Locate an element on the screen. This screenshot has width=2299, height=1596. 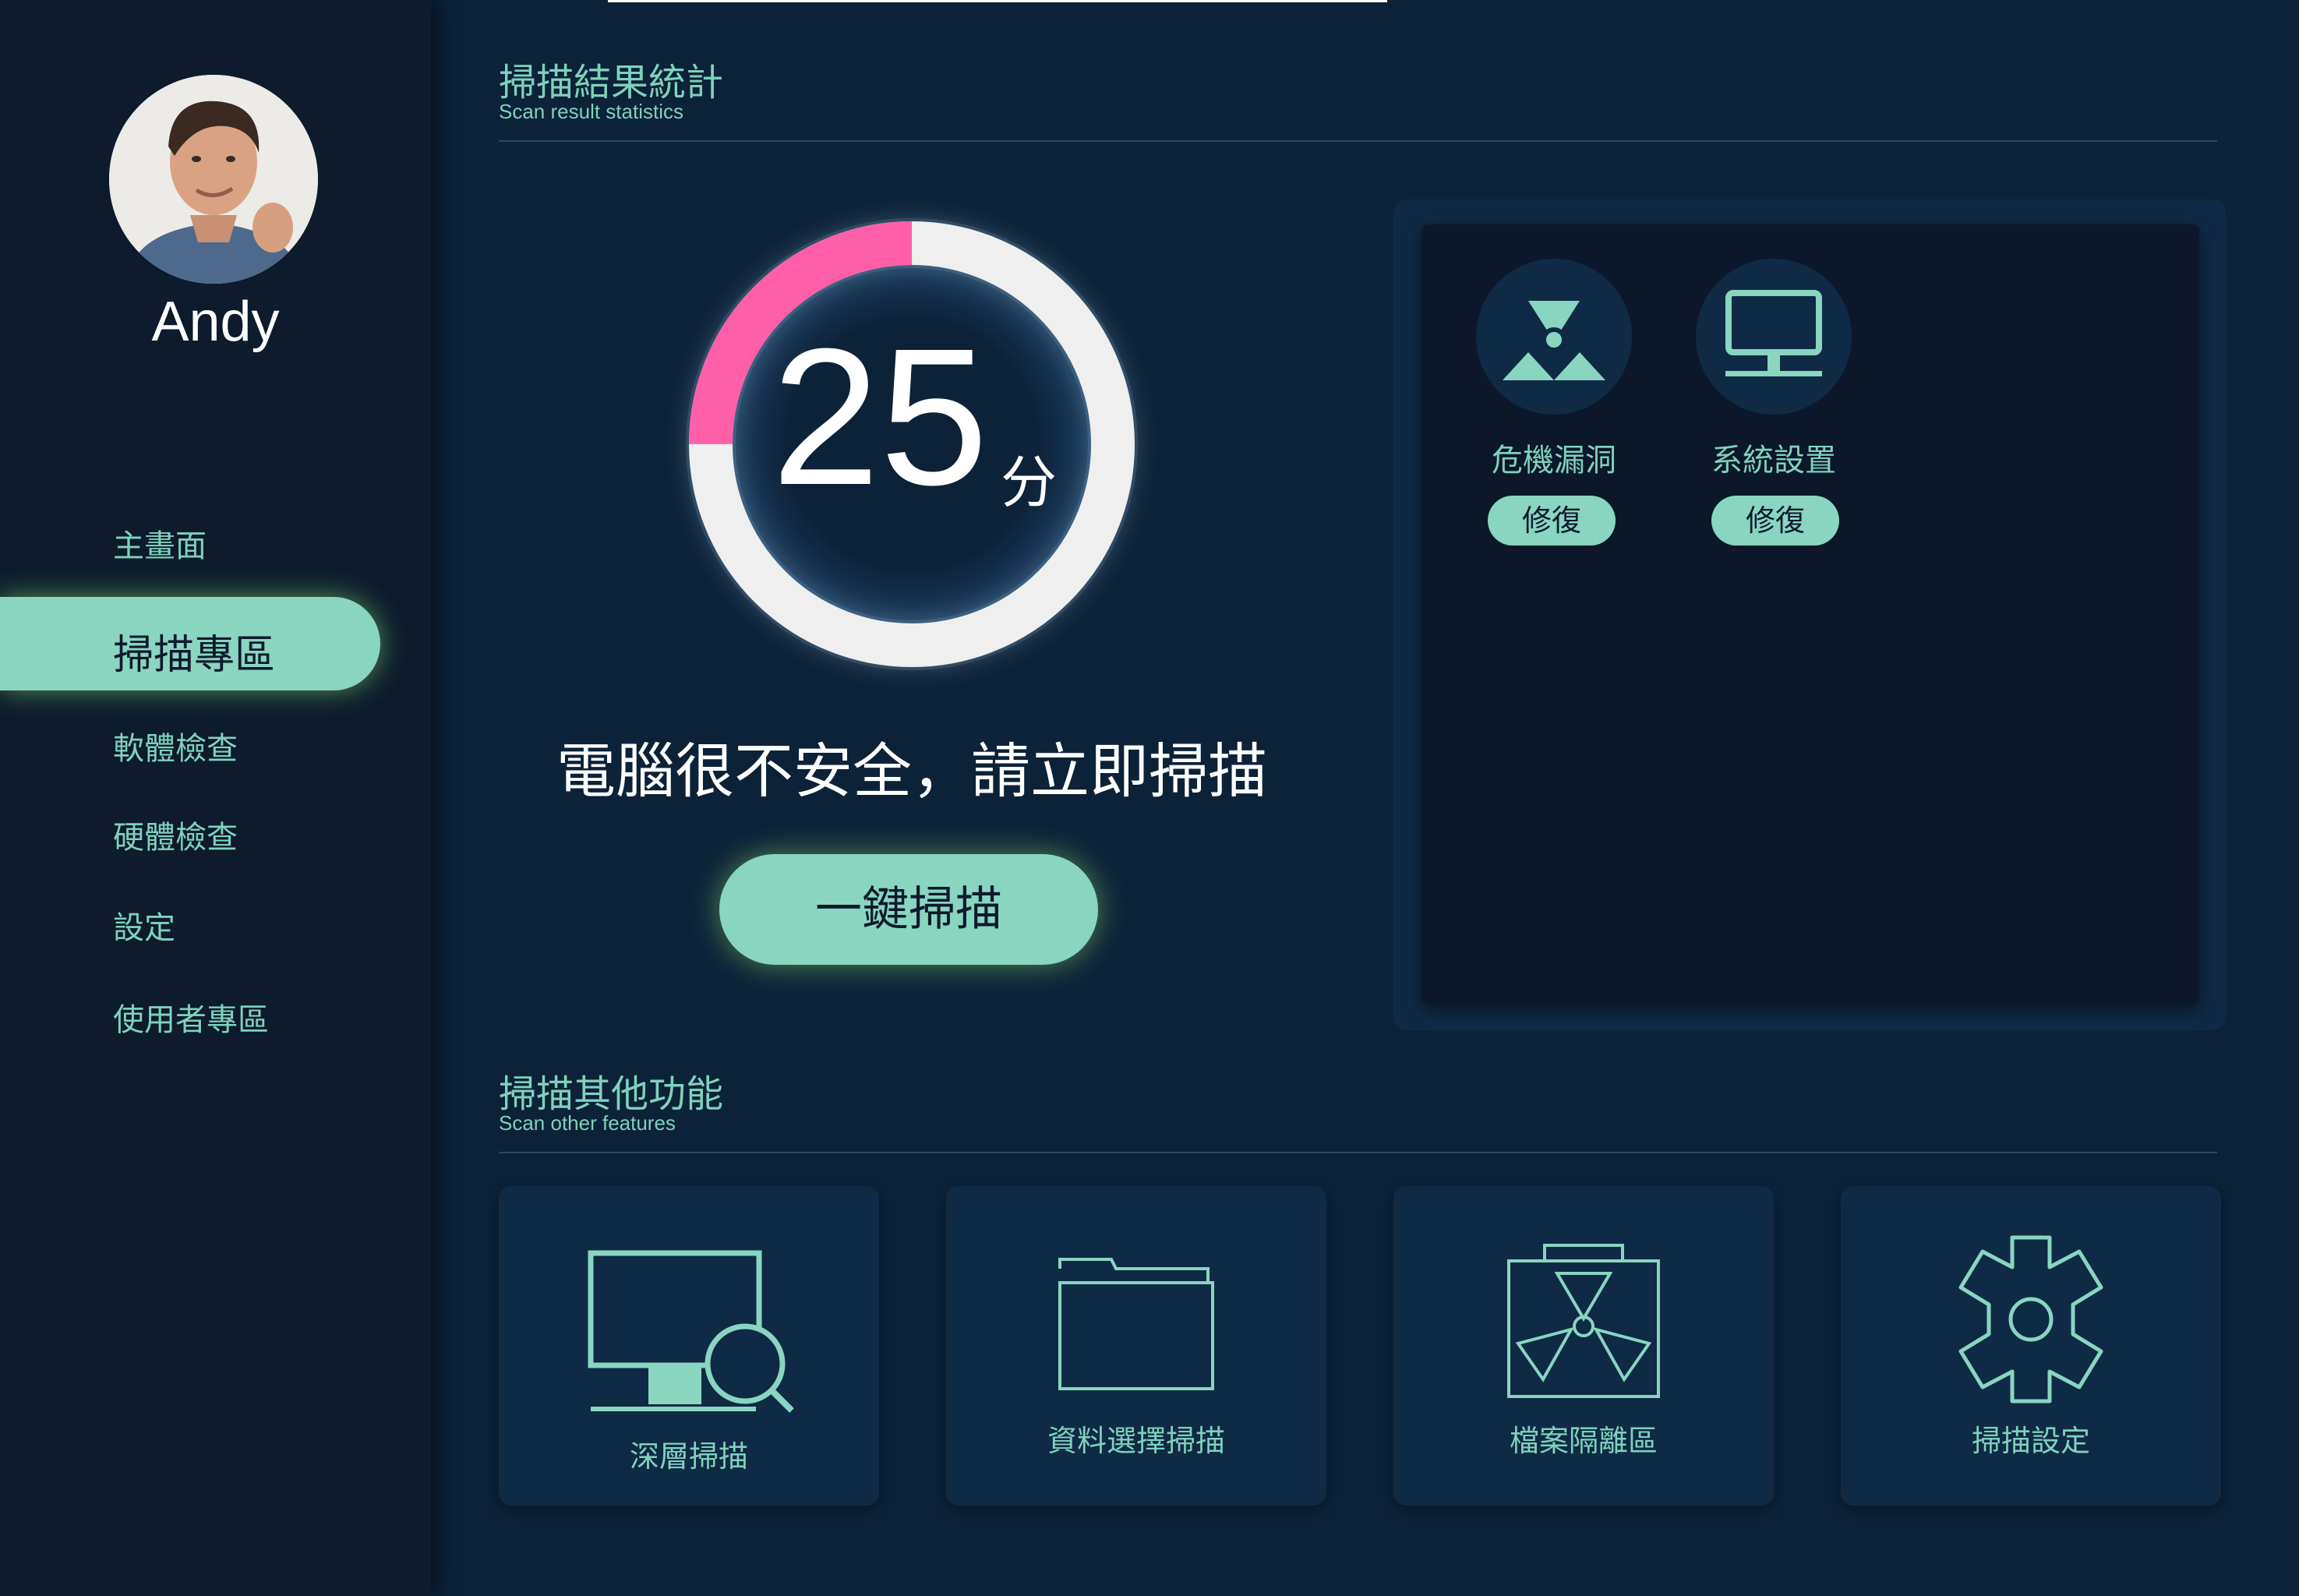
other-features-title: 掃描其他功能 is located at coordinates (611, 1094).